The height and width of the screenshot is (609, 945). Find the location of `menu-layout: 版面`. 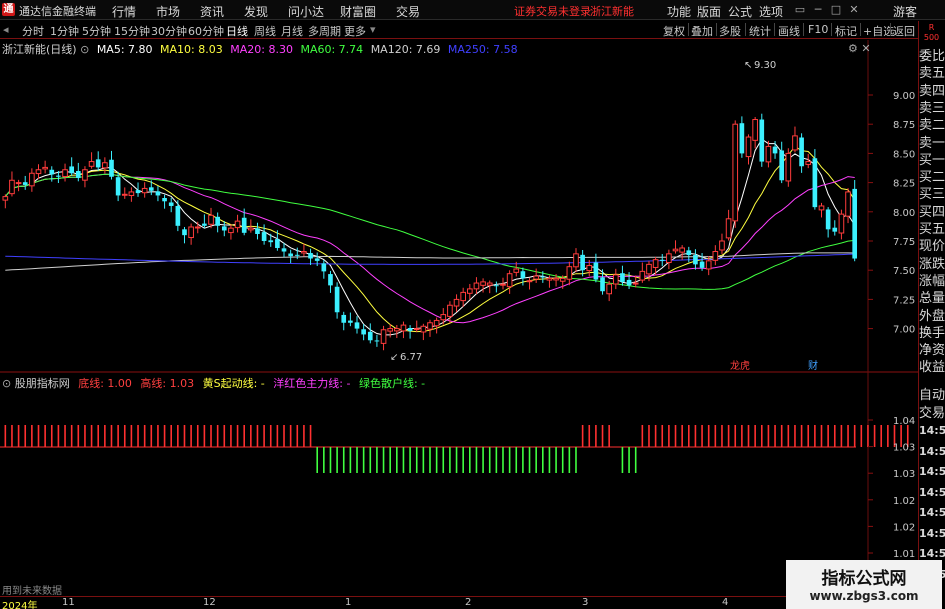

menu-layout: 版面 is located at coordinates (709, 11).